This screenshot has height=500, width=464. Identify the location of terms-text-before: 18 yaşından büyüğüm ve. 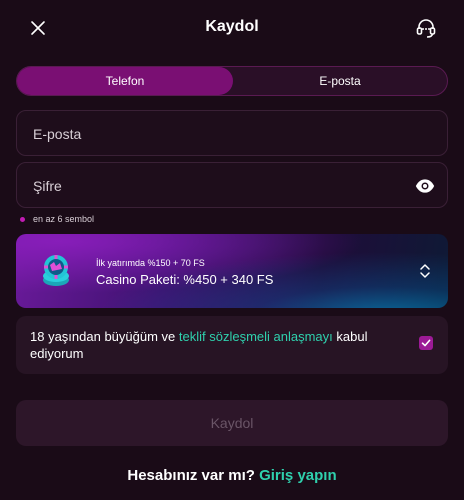
(104, 336).